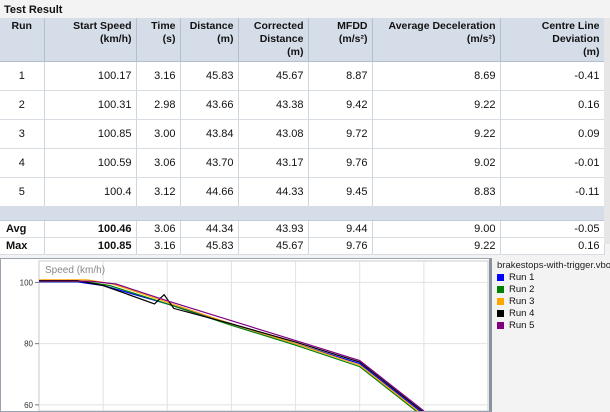 The height and width of the screenshot is (412, 610). What do you see at coordinates (591, 52) in the screenshot?
I see `cld-unit: (m)` at bounding box center [591, 52].